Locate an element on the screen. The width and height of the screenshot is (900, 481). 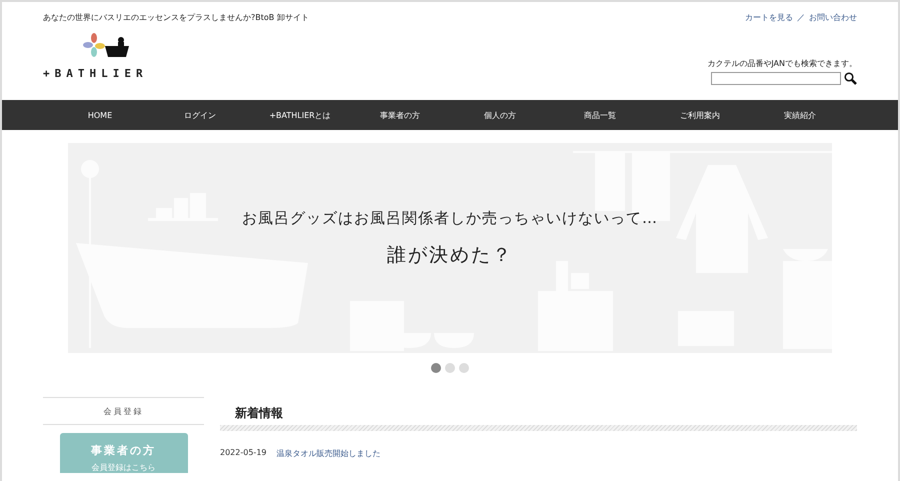
news-link: 温泉タオル販売開始しました is located at coordinates (328, 453).